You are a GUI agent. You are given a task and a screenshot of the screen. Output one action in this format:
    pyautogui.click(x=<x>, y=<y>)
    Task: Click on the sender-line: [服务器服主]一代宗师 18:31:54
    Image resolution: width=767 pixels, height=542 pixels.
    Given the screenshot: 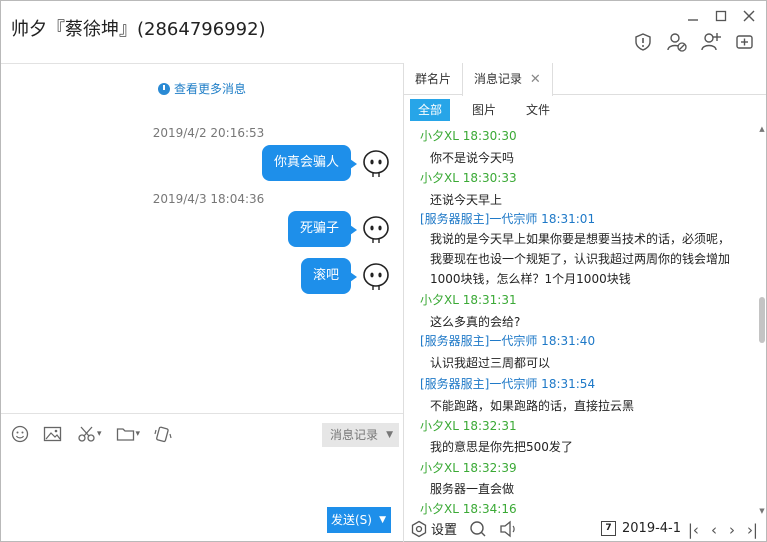 What is the action you would take?
    pyautogui.click(x=508, y=384)
    